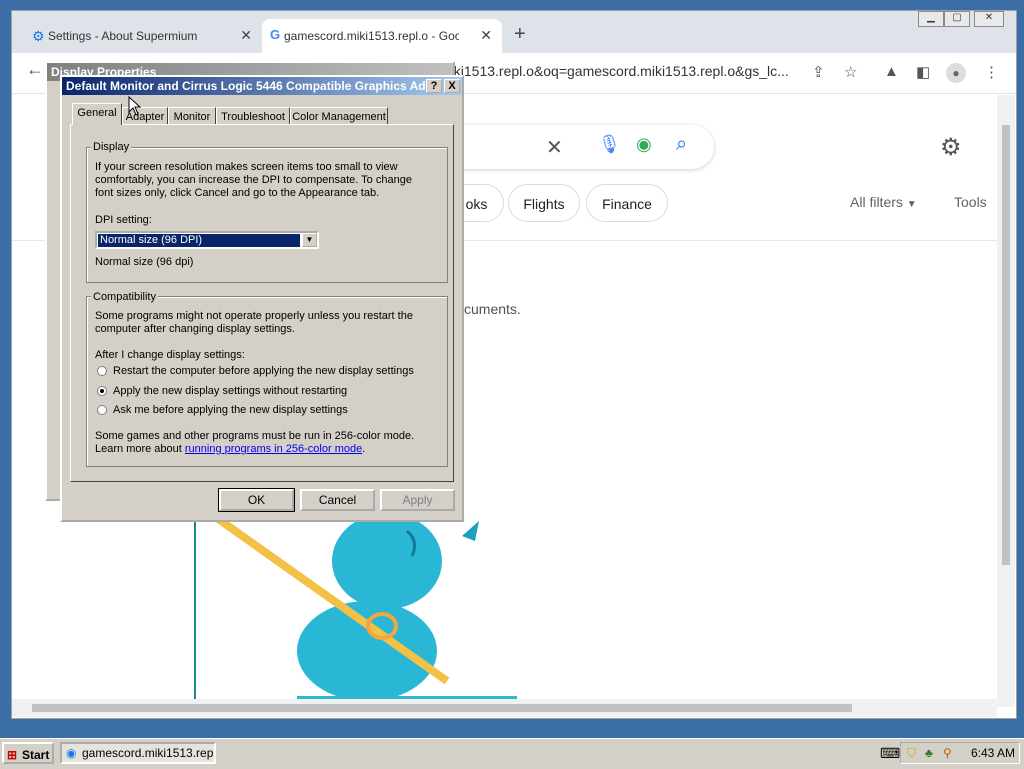 The image size is (1024, 769). Describe the element at coordinates (339, 116) in the screenshot. I see `tab-color-management: Color Management` at that location.